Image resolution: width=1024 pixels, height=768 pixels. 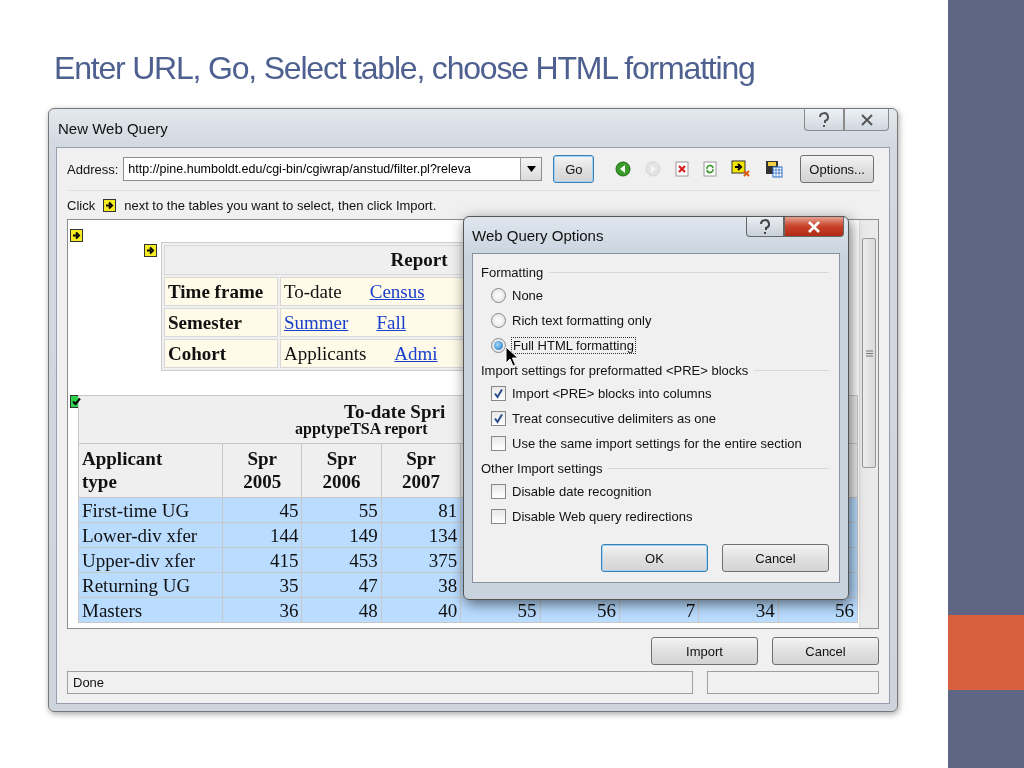 I want to click on table-cell: 36, so click(x=262, y=610).